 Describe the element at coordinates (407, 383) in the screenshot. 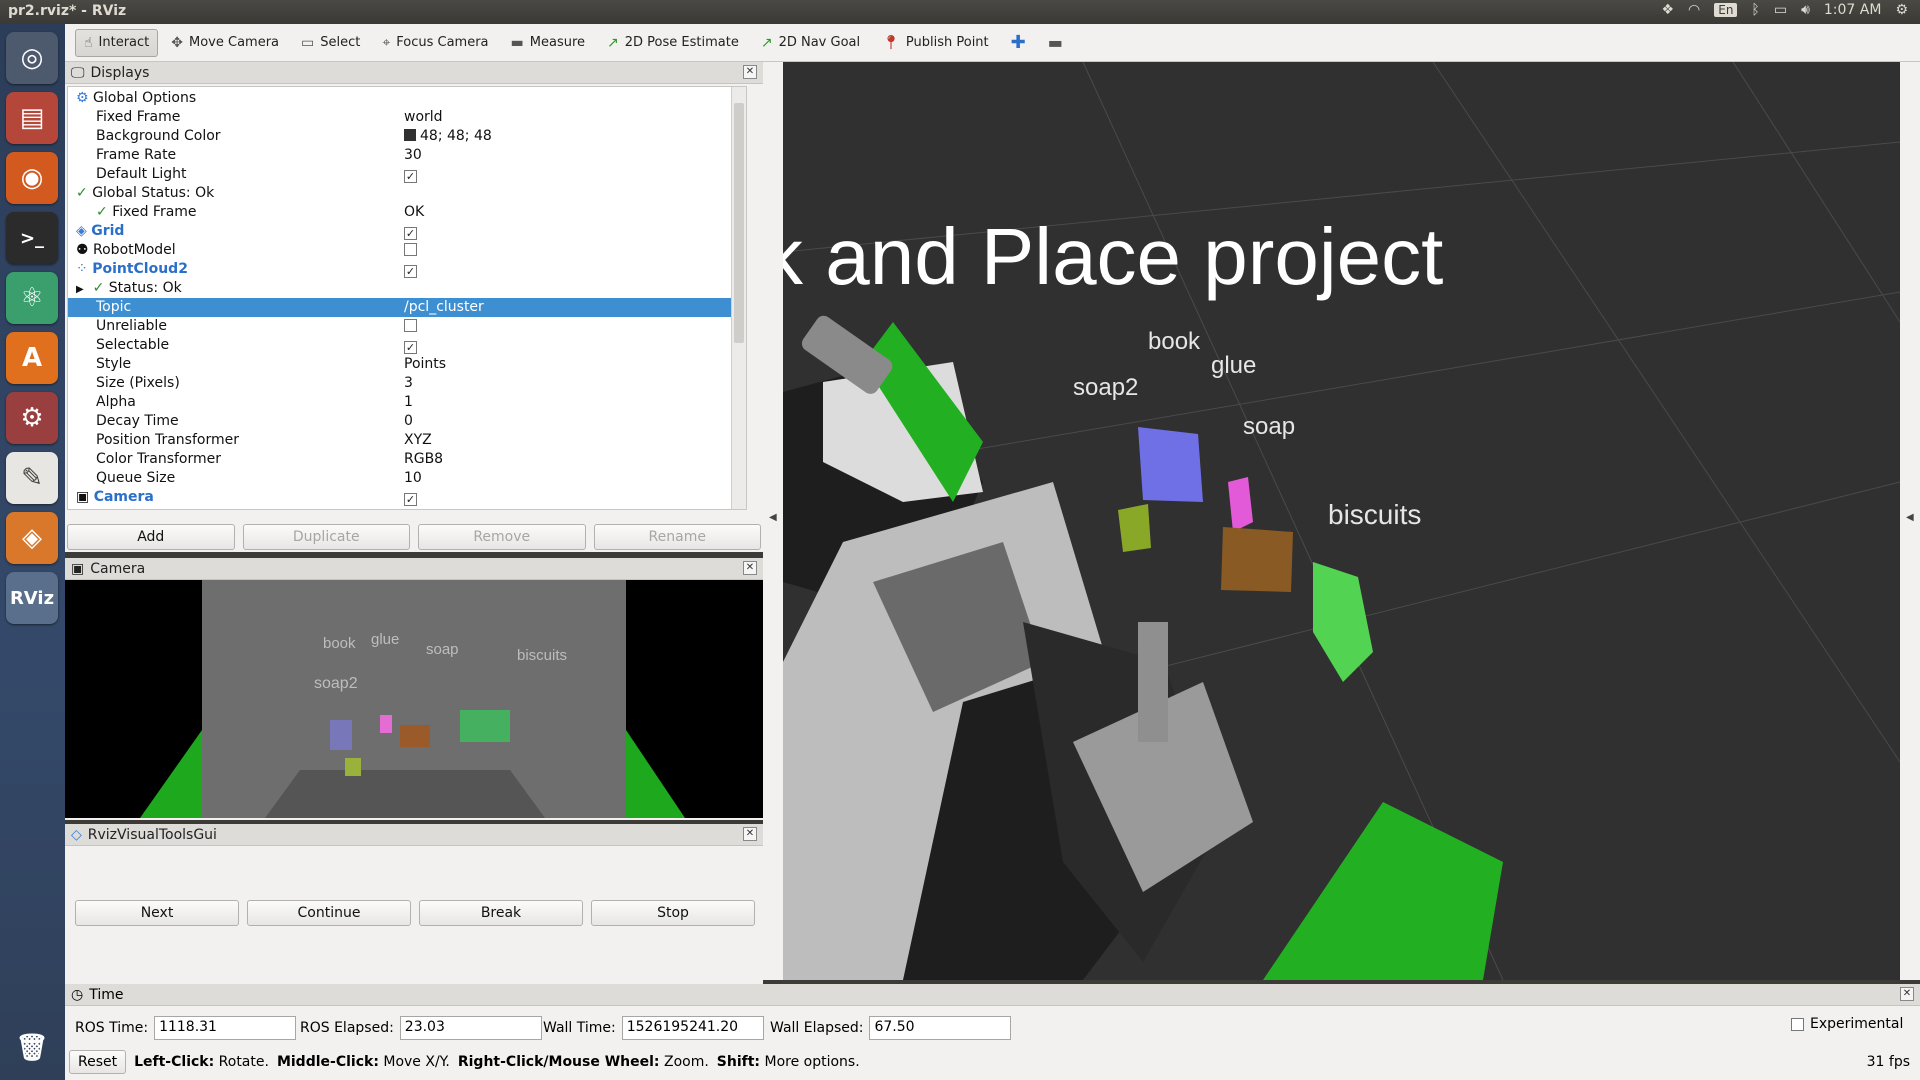

I see `tree-row: Size (Pixels) 3` at that location.